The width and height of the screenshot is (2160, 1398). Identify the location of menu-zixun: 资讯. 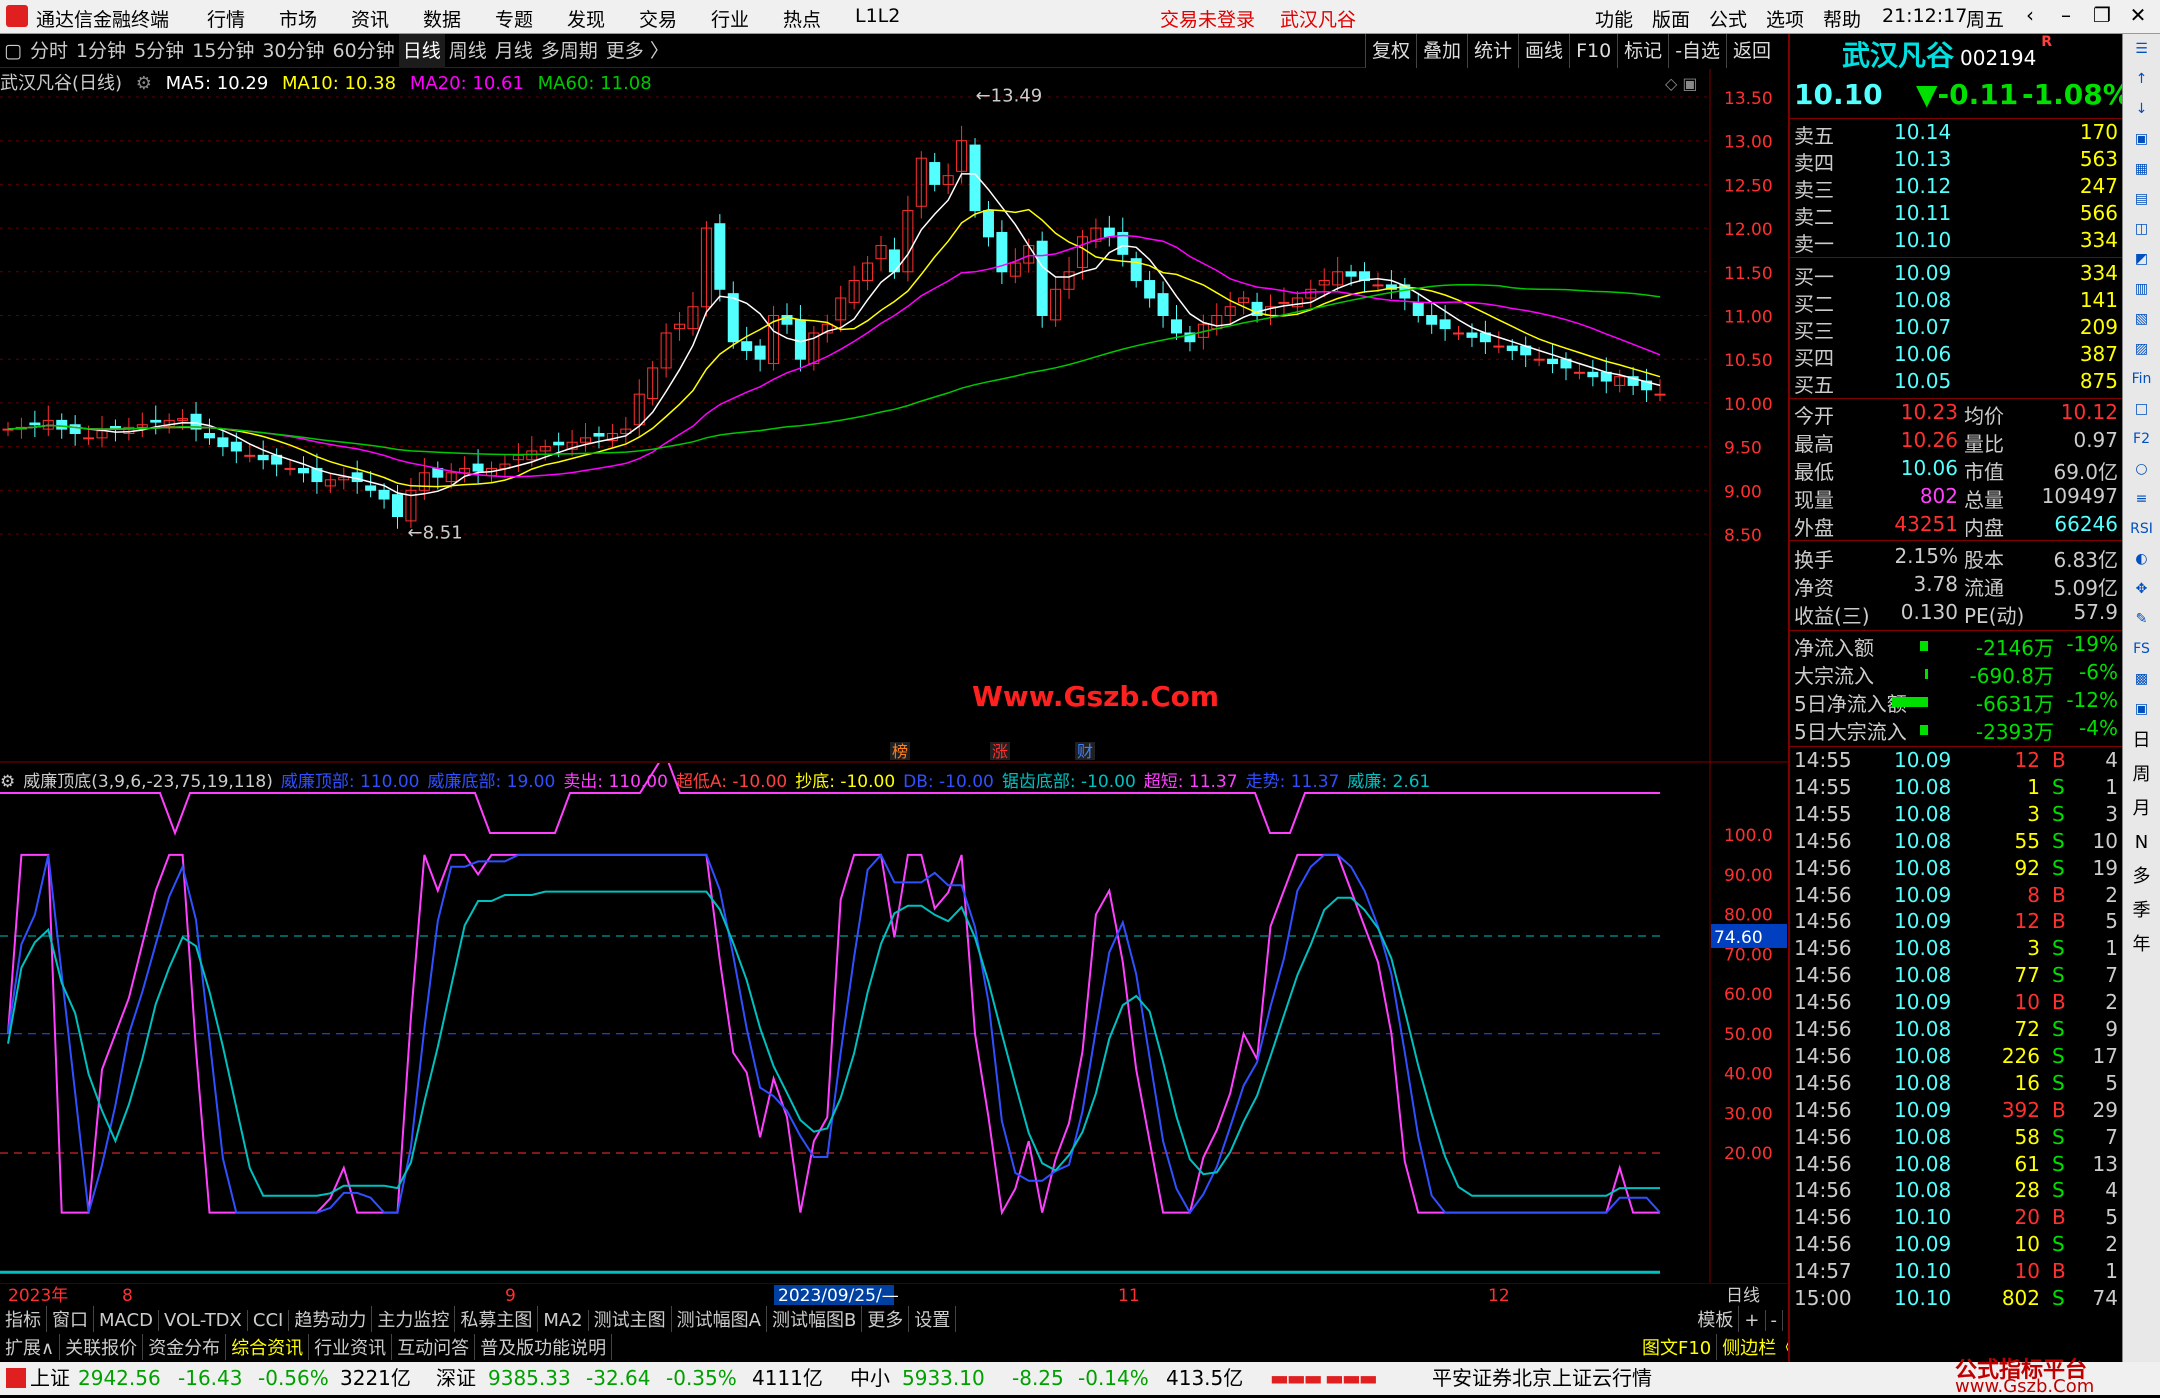
(370, 18).